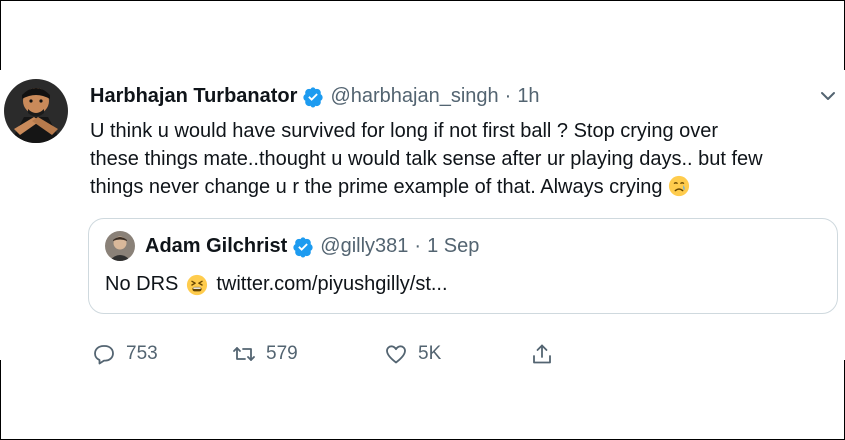 The height and width of the screenshot is (440, 845). I want to click on author-name: Harbhajan Turbanator, so click(193, 96).